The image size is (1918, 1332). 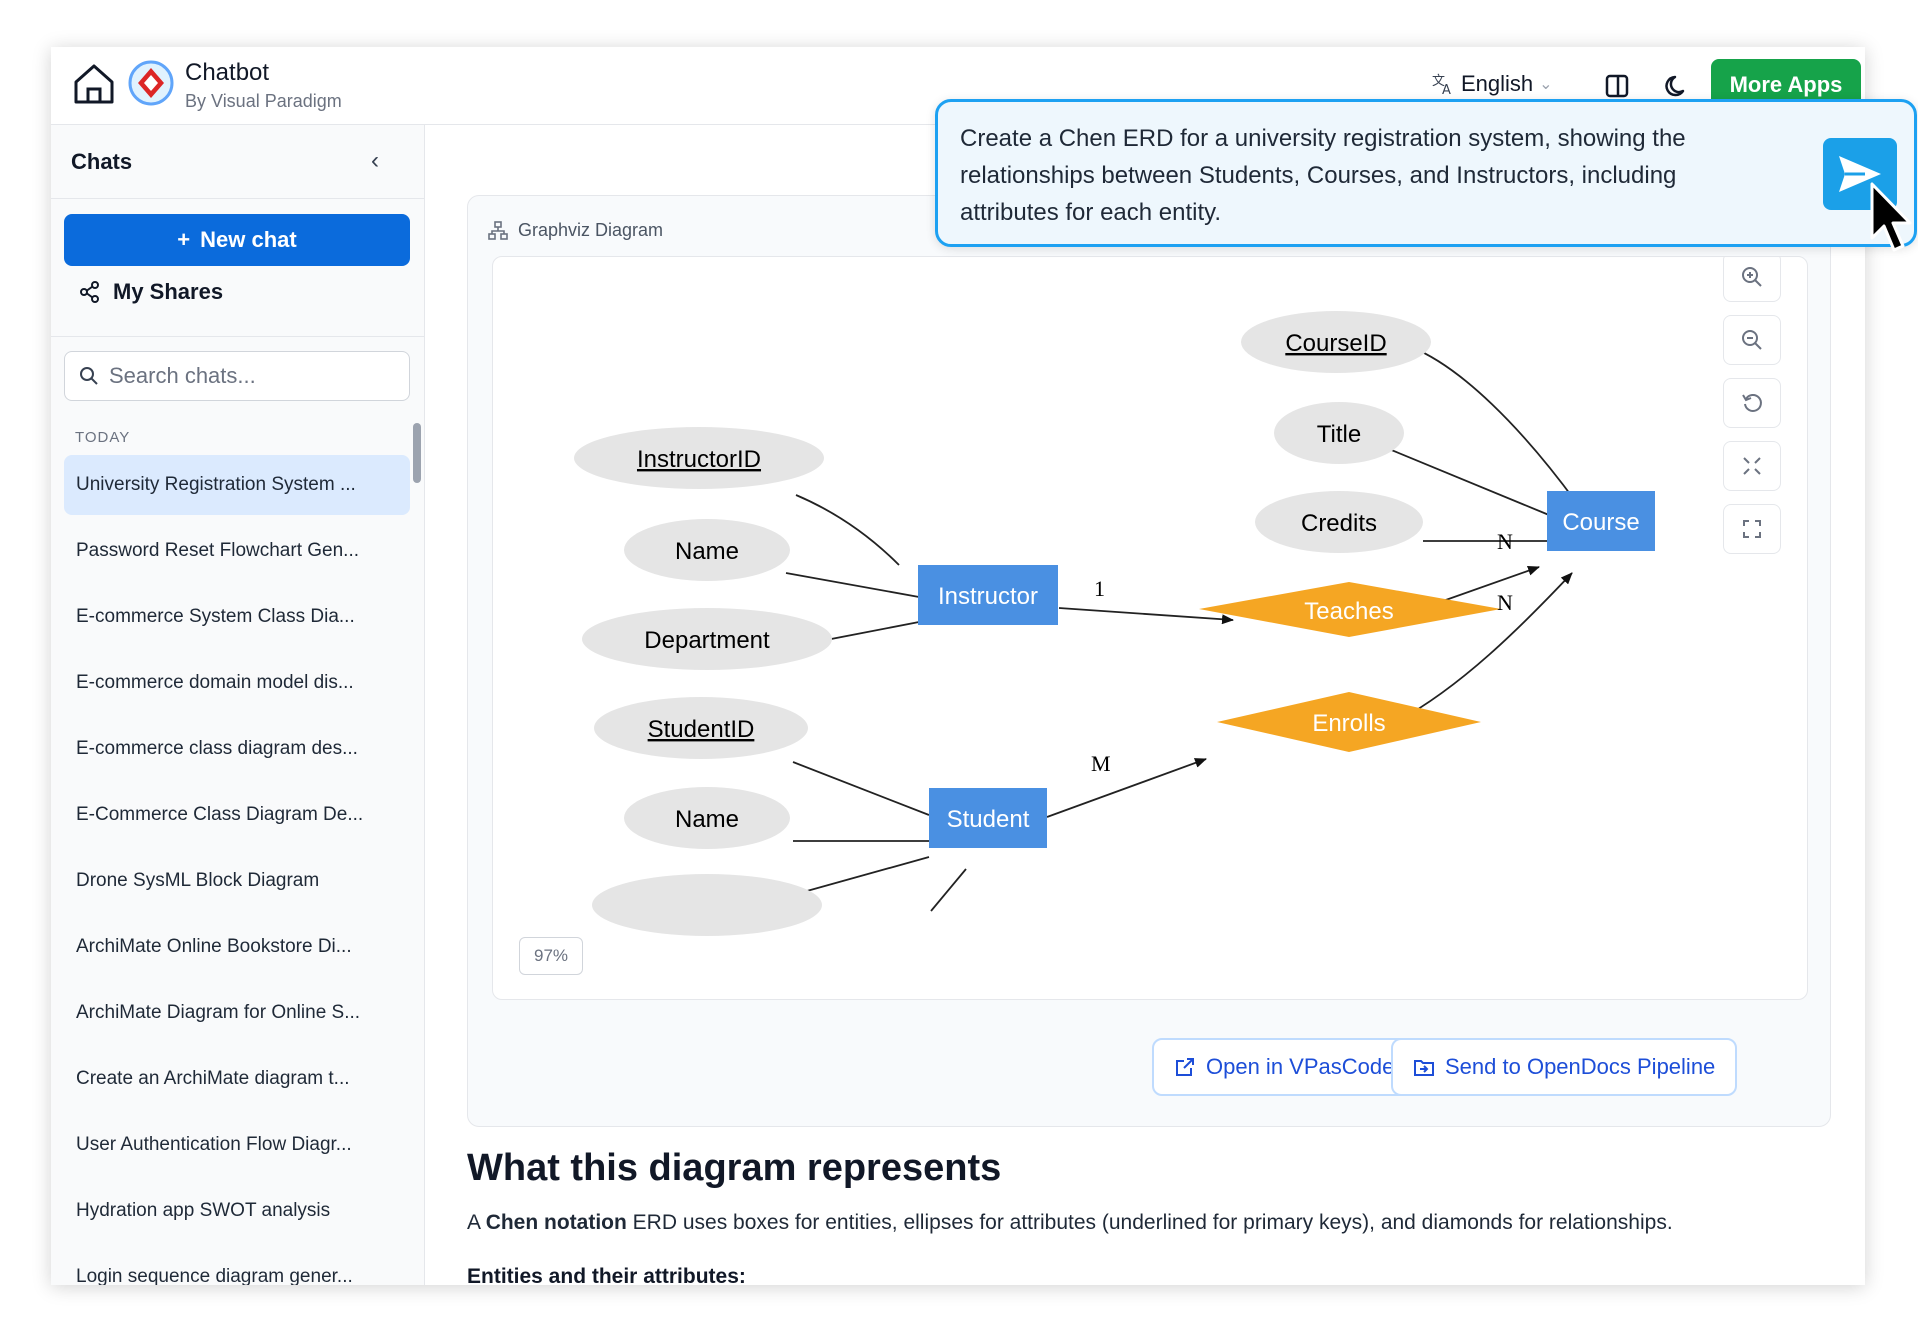 What do you see at coordinates (1335, 343) in the screenshot?
I see `attribute-courseid-label: CourseID` at bounding box center [1335, 343].